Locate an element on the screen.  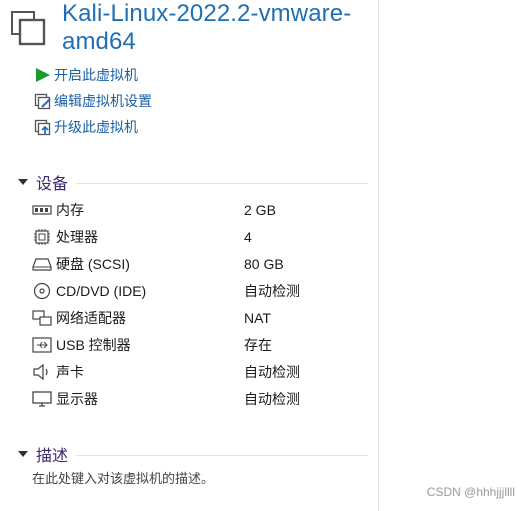
upgrade-action: 升级此虚拟机 is located at coordinates (93, 127).